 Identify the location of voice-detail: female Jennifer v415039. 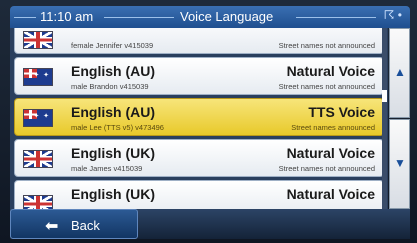
(112, 45).